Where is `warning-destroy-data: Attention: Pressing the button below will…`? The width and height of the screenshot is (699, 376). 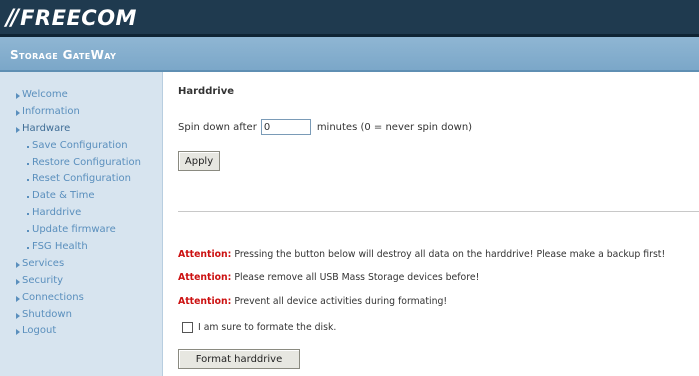 warning-destroy-data: Attention: Pressing the button below will… is located at coordinates (421, 254).